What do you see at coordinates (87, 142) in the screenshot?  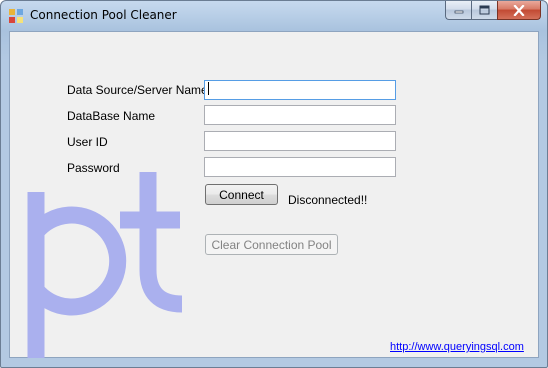 I see `label-user-id: User ID` at bounding box center [87, 142].